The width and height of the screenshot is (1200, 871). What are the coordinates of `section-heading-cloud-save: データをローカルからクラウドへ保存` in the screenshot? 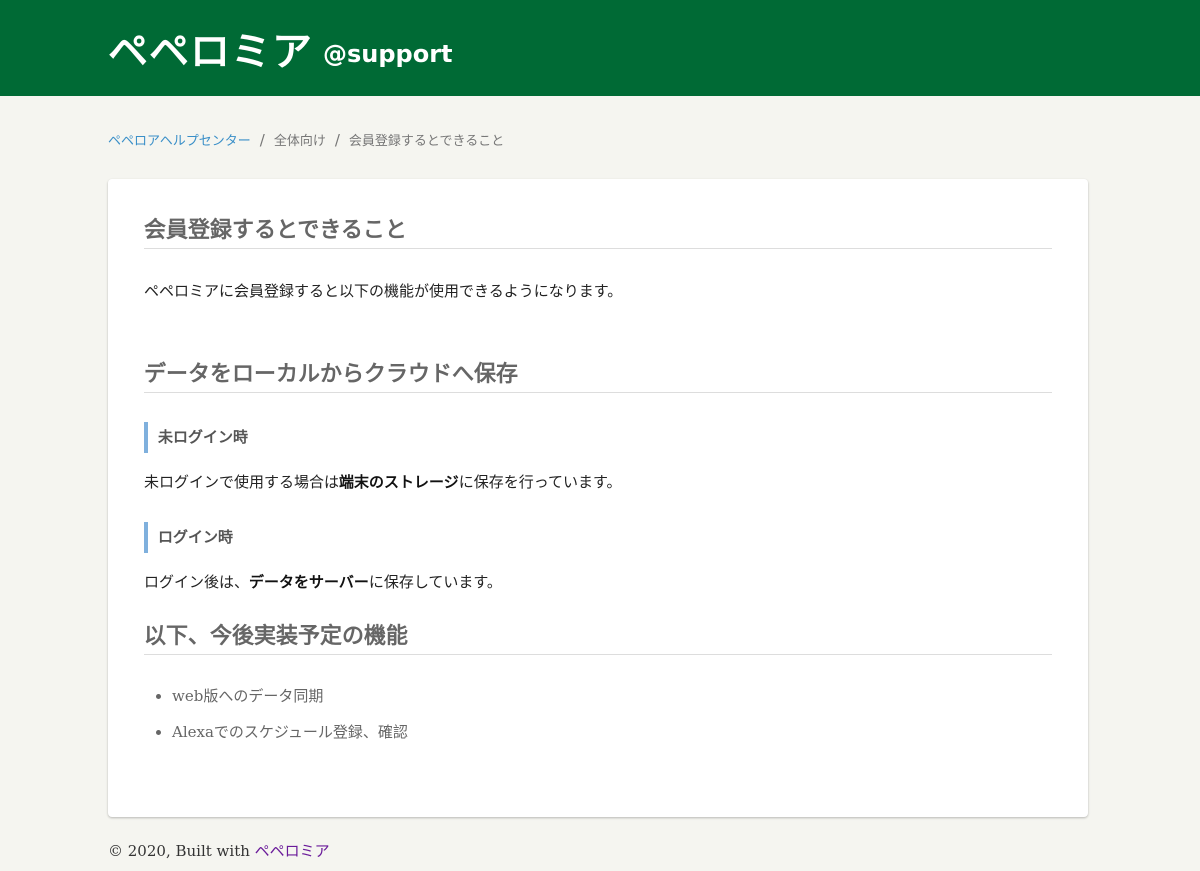 It's located at (598, 374).